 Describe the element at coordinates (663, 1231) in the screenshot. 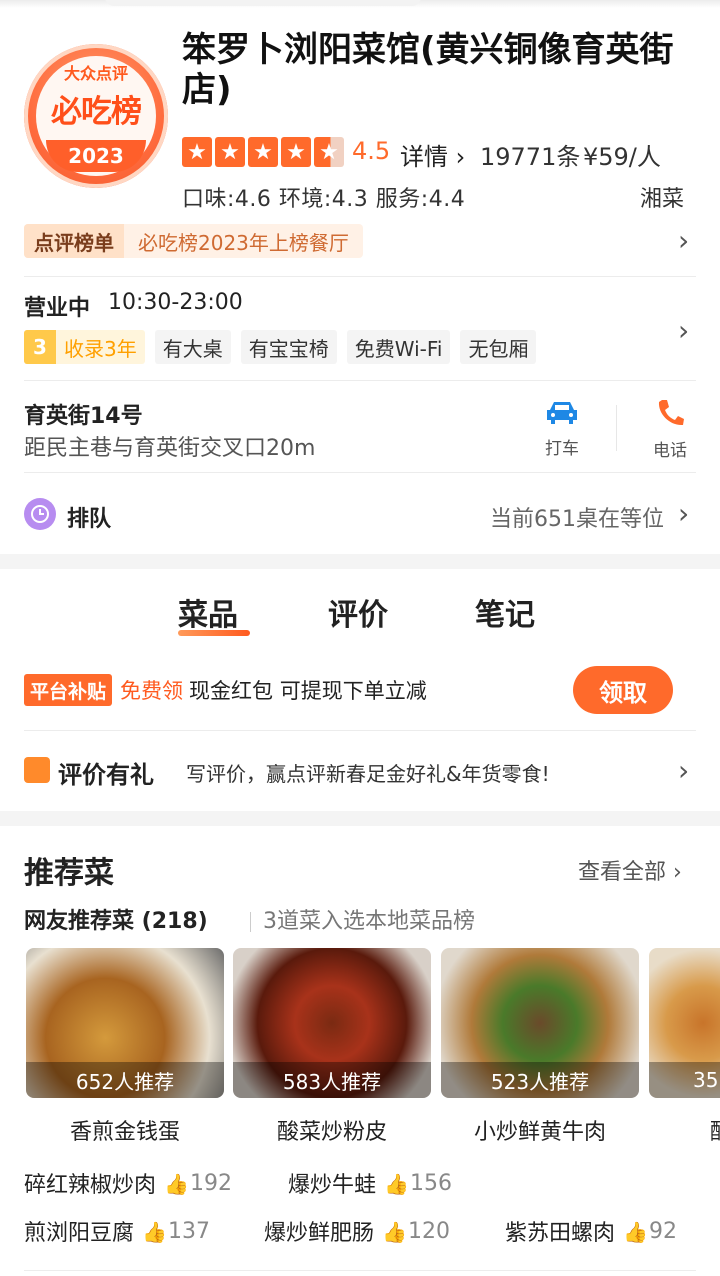

I see `dish-chip-count: 92` at that location.